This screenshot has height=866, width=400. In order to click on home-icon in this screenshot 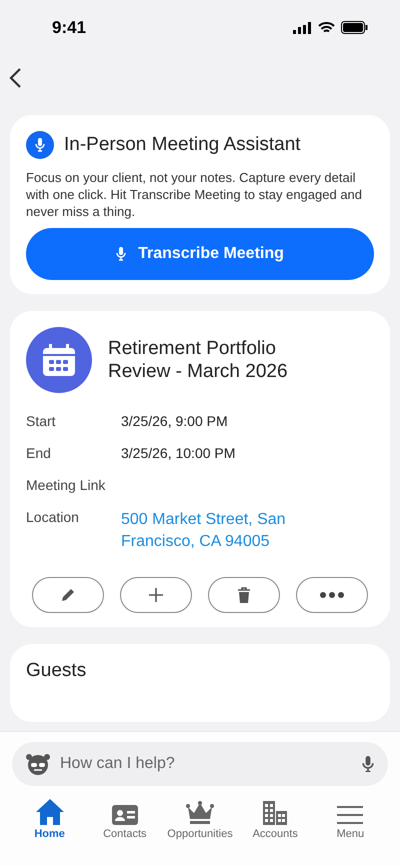, I will do `click(50, 812)`.